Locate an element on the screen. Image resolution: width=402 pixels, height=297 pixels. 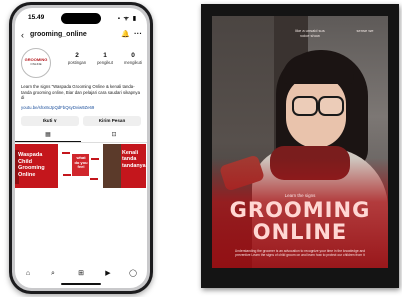
post-thumbnail: Waspada Child Grooming Online is located at coordinates (36, 166).